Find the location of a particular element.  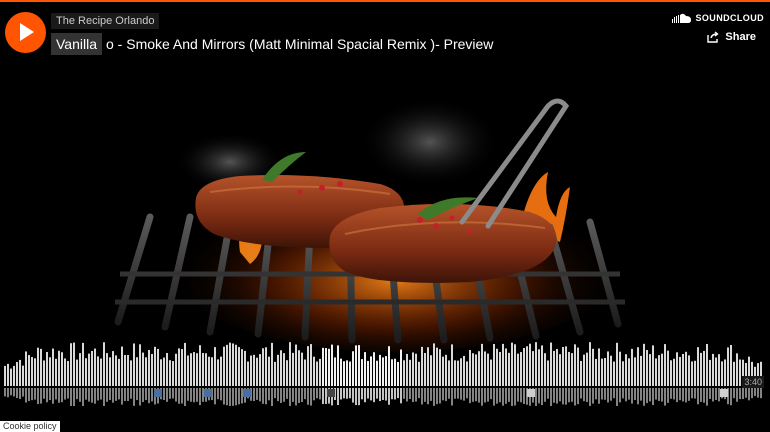

uploader-link: The Recipe Orlando is located at coordinates (105, 21).